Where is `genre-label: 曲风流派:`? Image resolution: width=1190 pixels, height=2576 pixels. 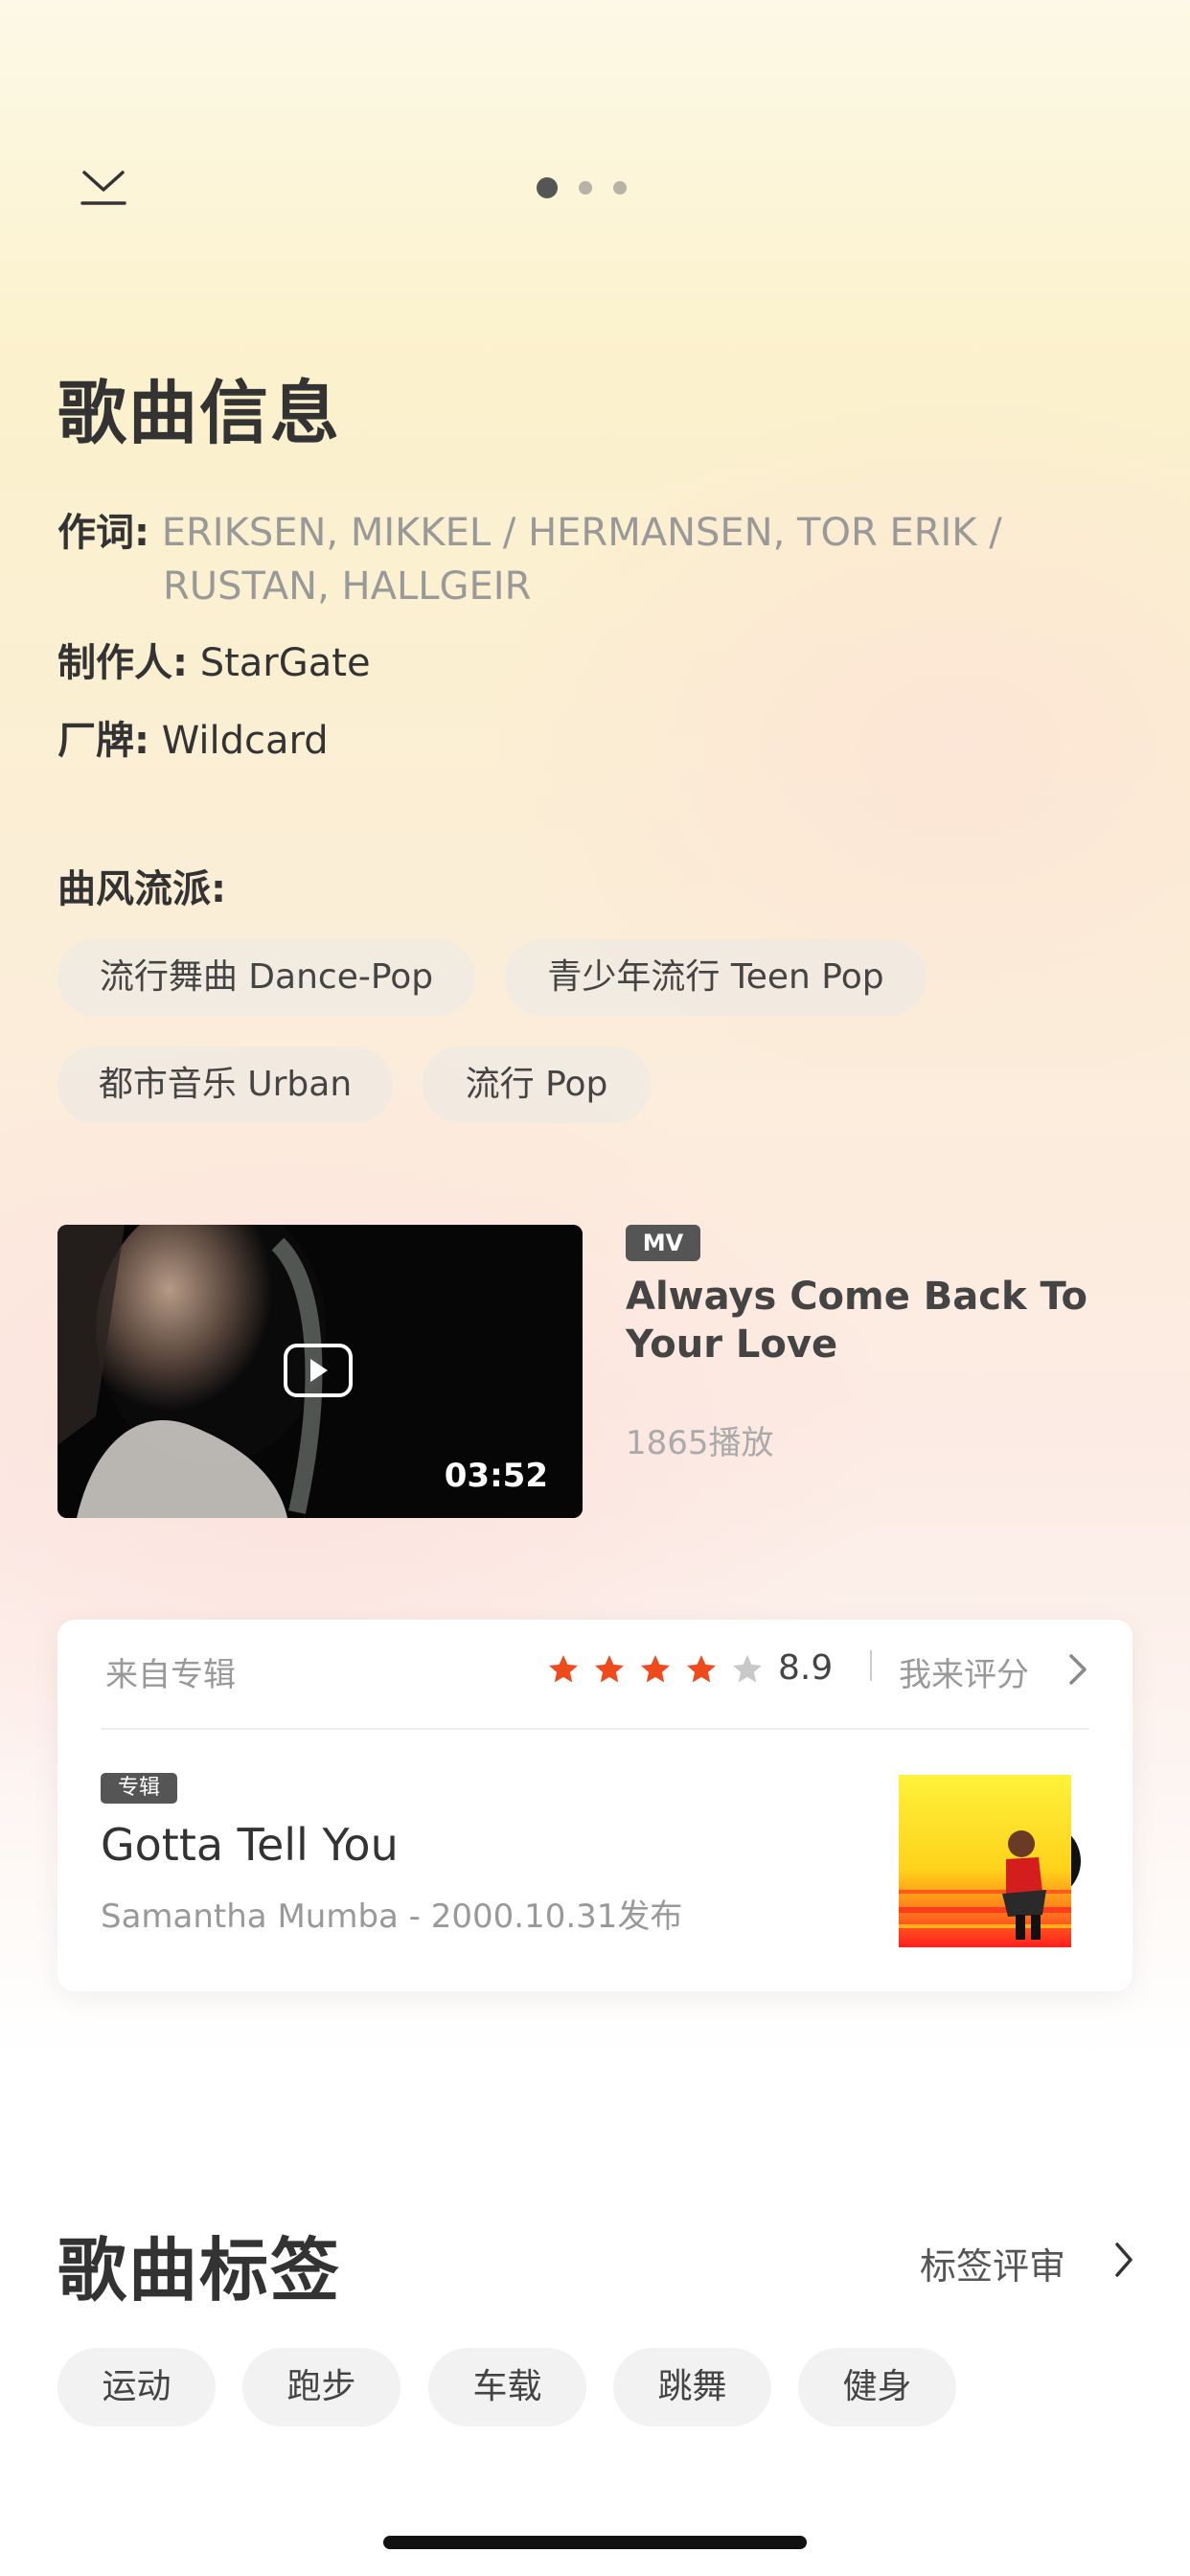
genre-label: 曲风流派: is located at coordinates (141, 889).